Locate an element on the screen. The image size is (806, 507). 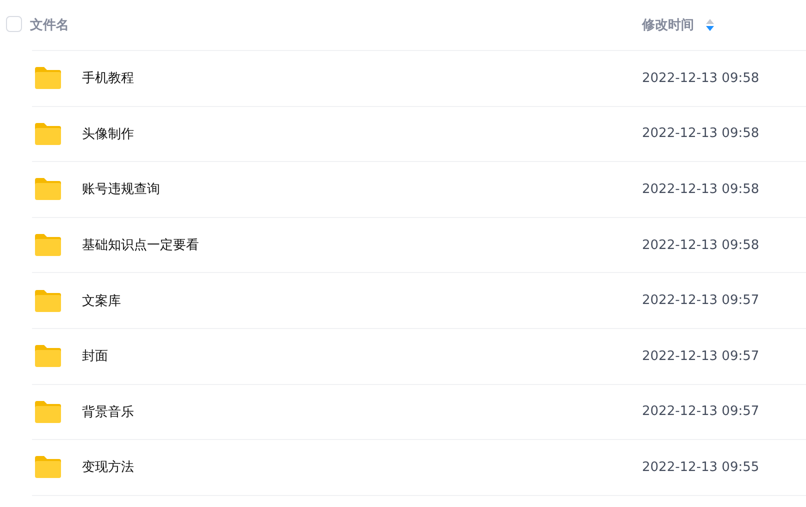
folder-name: 基础知识点一定要看 is located at coordinates (140, 245).